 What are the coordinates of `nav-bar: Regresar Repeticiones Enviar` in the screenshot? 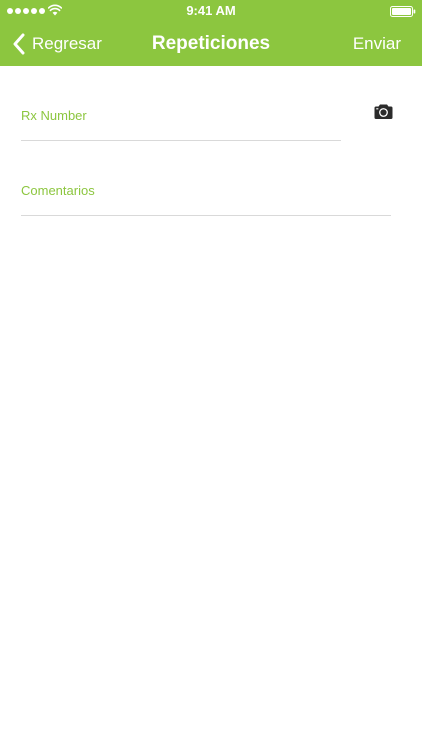 It's located at (211, 44).